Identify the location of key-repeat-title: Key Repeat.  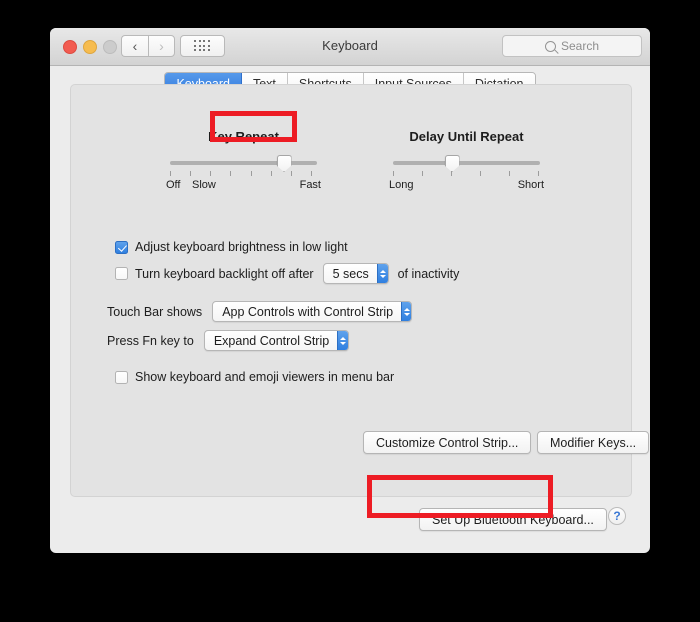
(243, 136).